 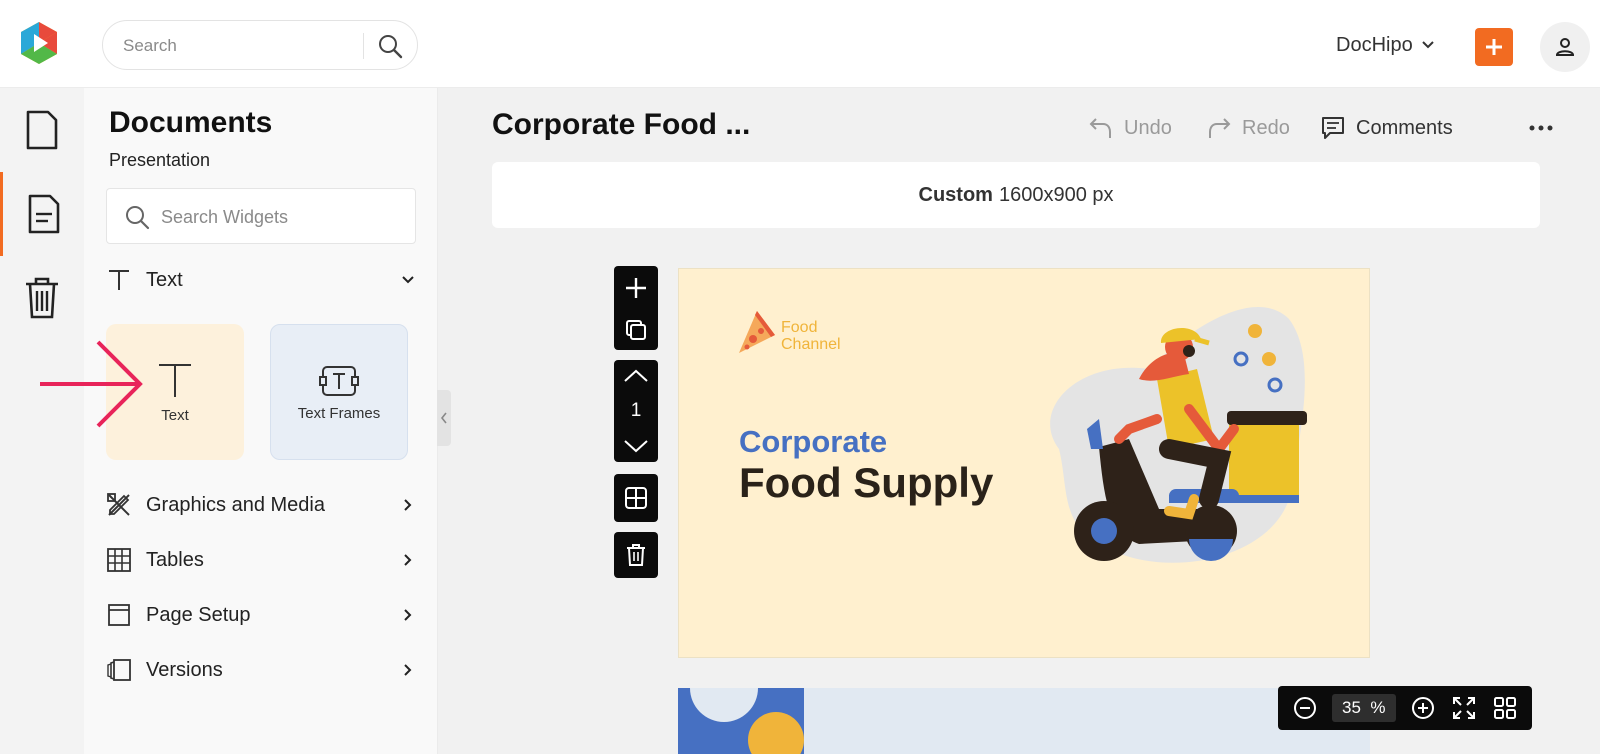 What do you see at coordinates (1405, 708) in the screenshot?
I see `zoom-toolbar: 35 %` at bounding box center [1405, 708].